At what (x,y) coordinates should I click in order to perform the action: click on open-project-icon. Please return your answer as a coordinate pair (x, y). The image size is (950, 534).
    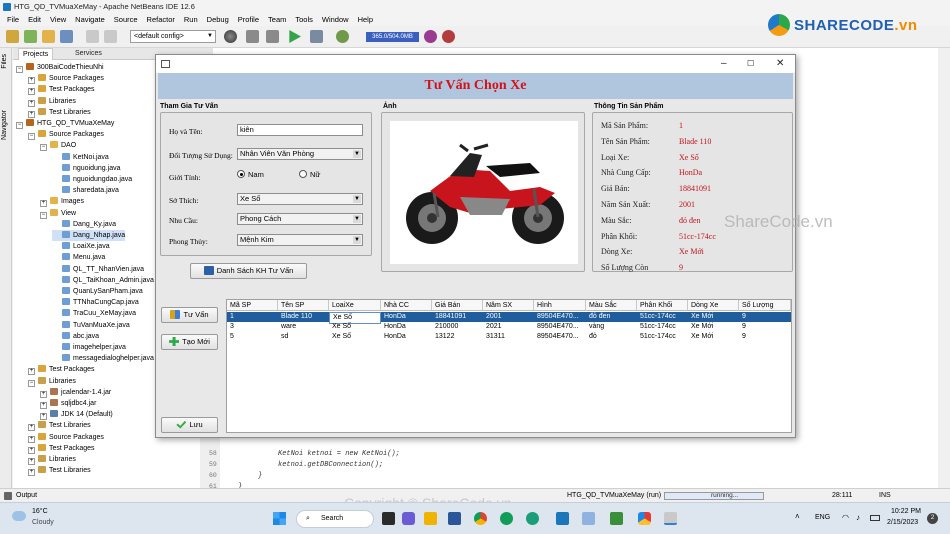
    Looking at the image, I should click on (48, 36).